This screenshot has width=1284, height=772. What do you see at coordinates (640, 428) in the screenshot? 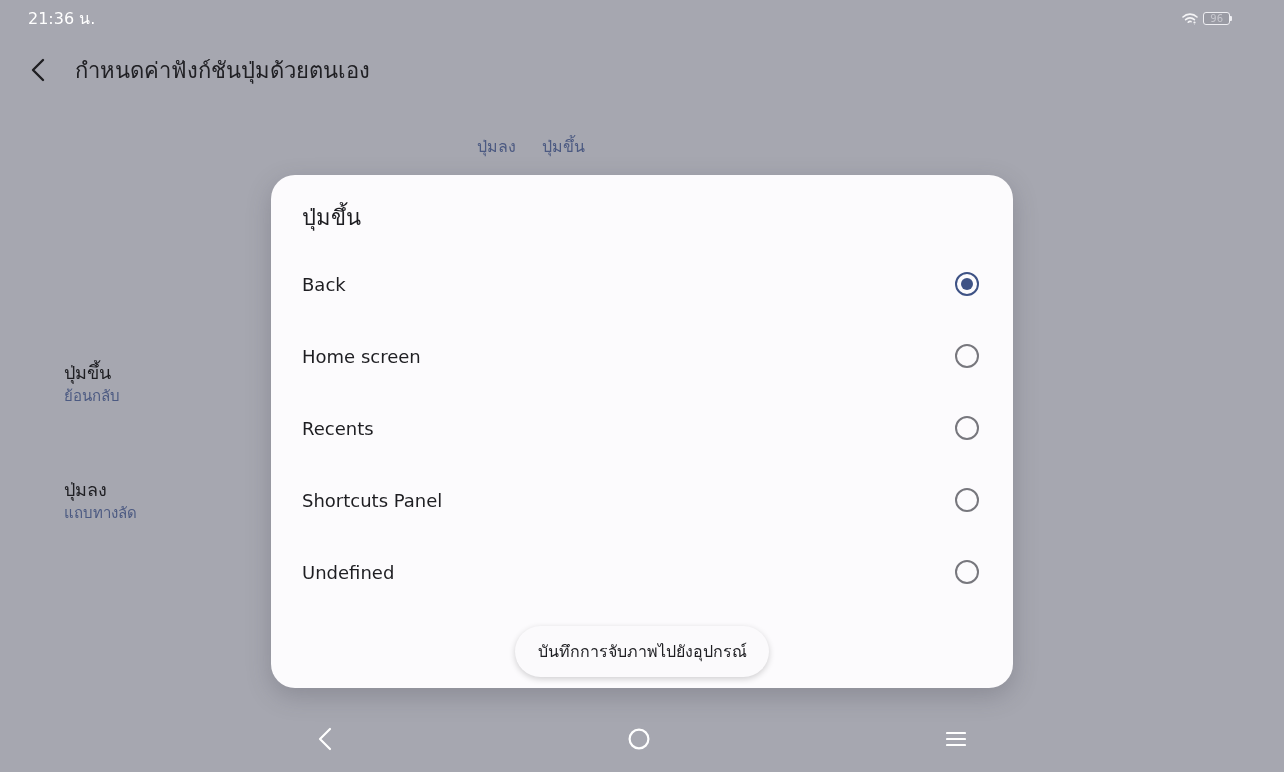
I see `radio-option: Recents` at bounding box center [640, 428].